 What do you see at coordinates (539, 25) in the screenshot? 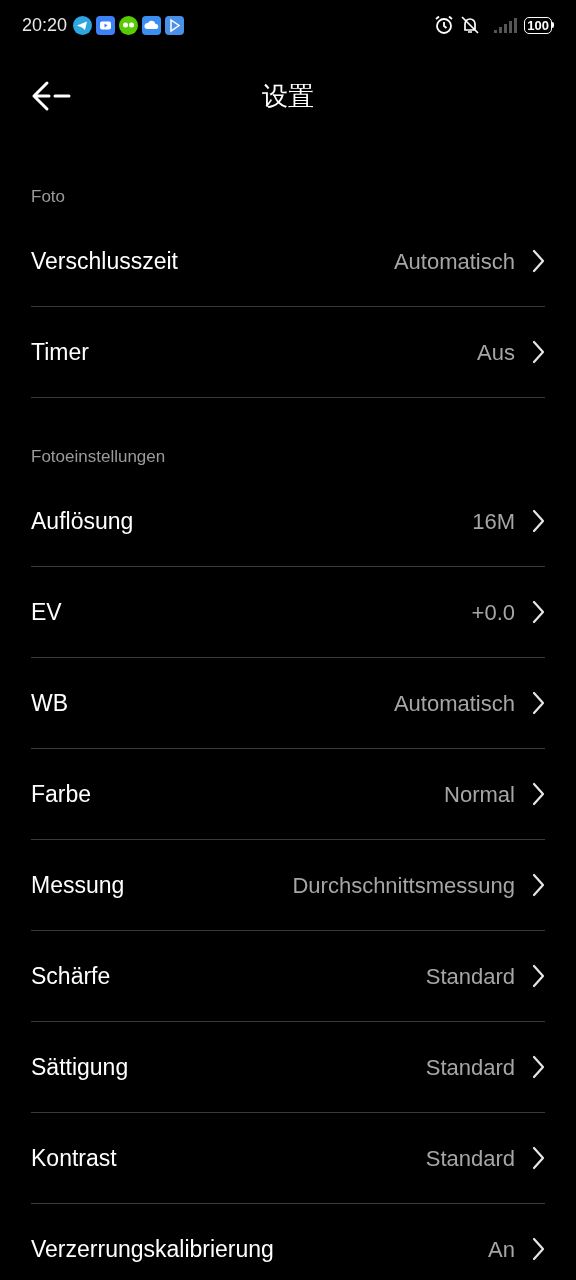
I see `battery-icon: 100` at bounding box center [539, 25].